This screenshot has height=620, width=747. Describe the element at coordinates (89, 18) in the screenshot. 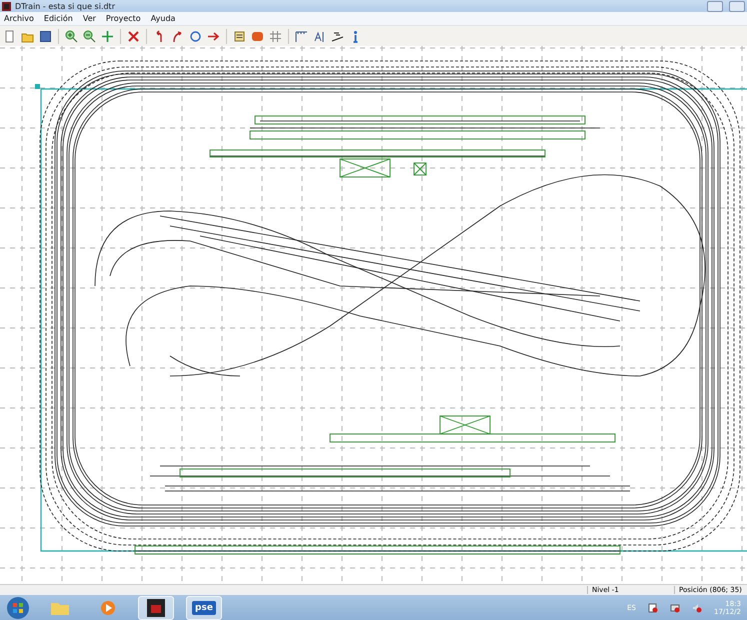

I see `menu-item: Ver` at that location.